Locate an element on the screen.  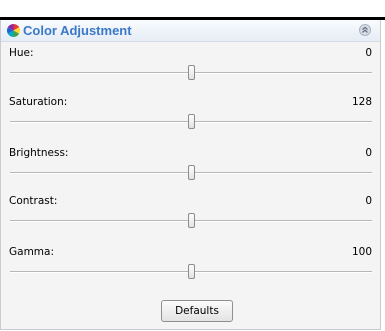
saturation-row: Saturation: 128 is located at coordinates (190, 118).